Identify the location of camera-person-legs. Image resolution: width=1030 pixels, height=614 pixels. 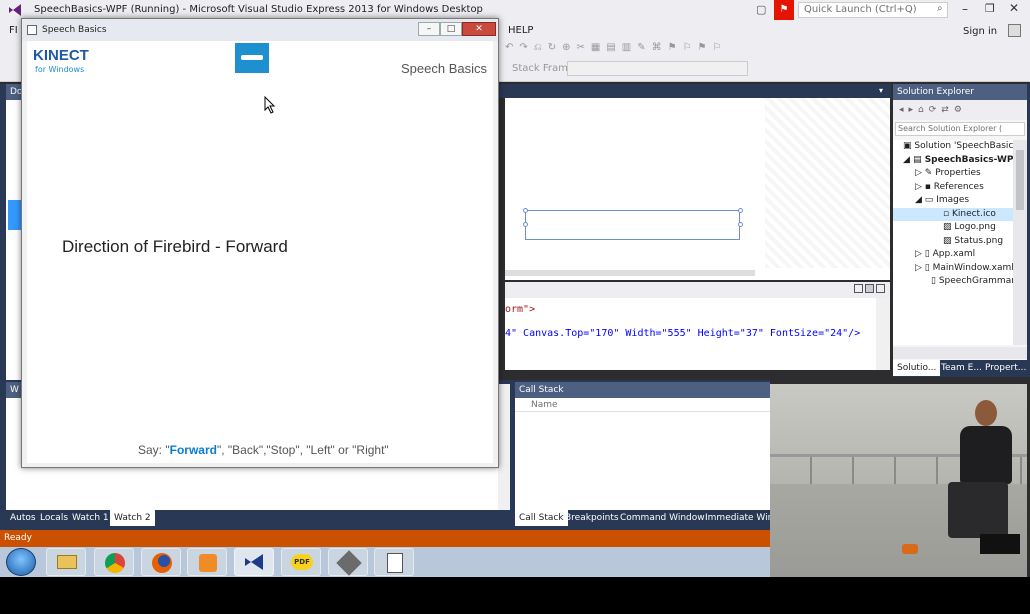
(978, 510).